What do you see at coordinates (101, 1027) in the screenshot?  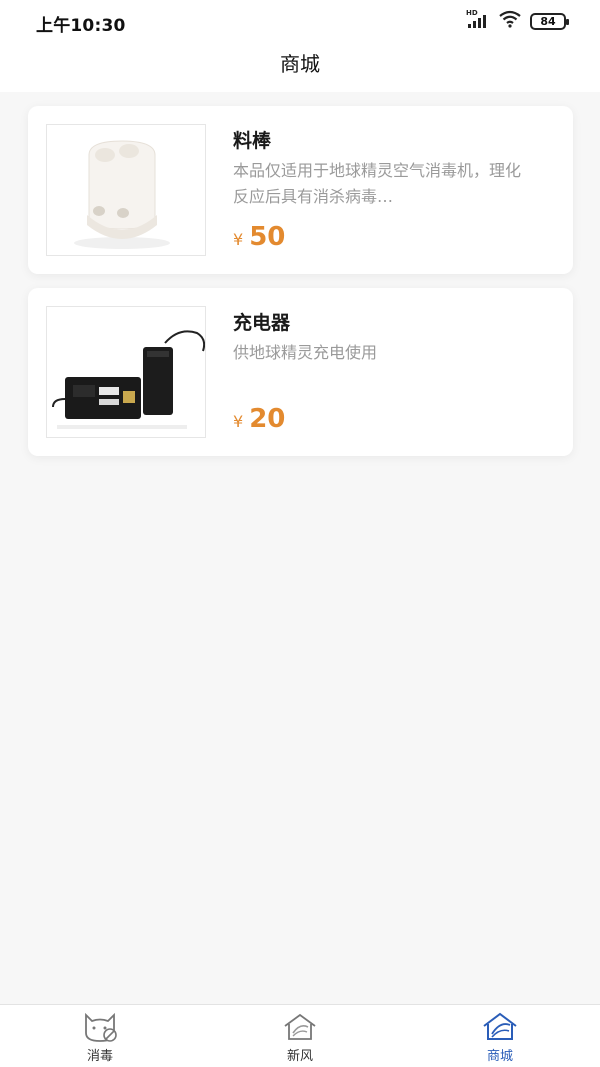 I see `cat-disinfect-icon` at bounding box center [101, 1027].